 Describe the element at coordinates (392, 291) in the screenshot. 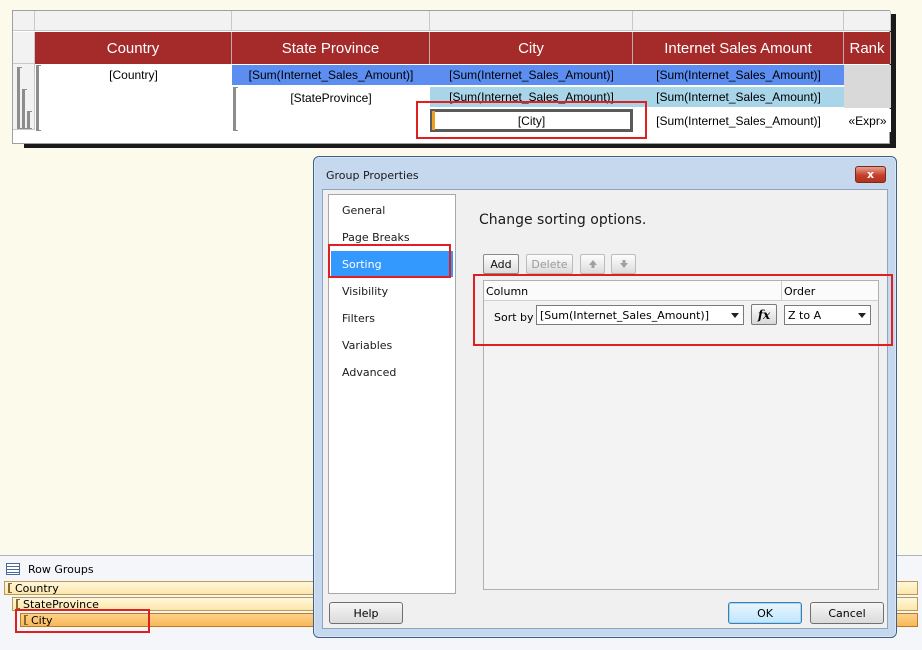

I see `nav-item-visibility: Visibility` at that location.